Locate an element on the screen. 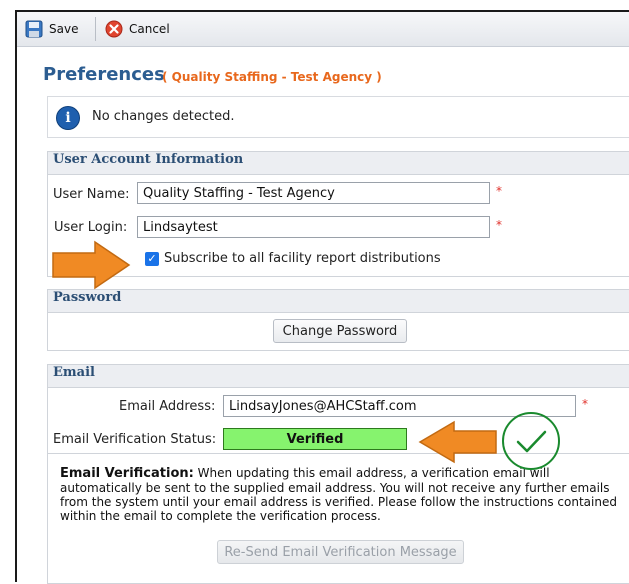 The height and width of the screenshot is (584, 629). page-title: Preferences is located at coordinates (104, 74).